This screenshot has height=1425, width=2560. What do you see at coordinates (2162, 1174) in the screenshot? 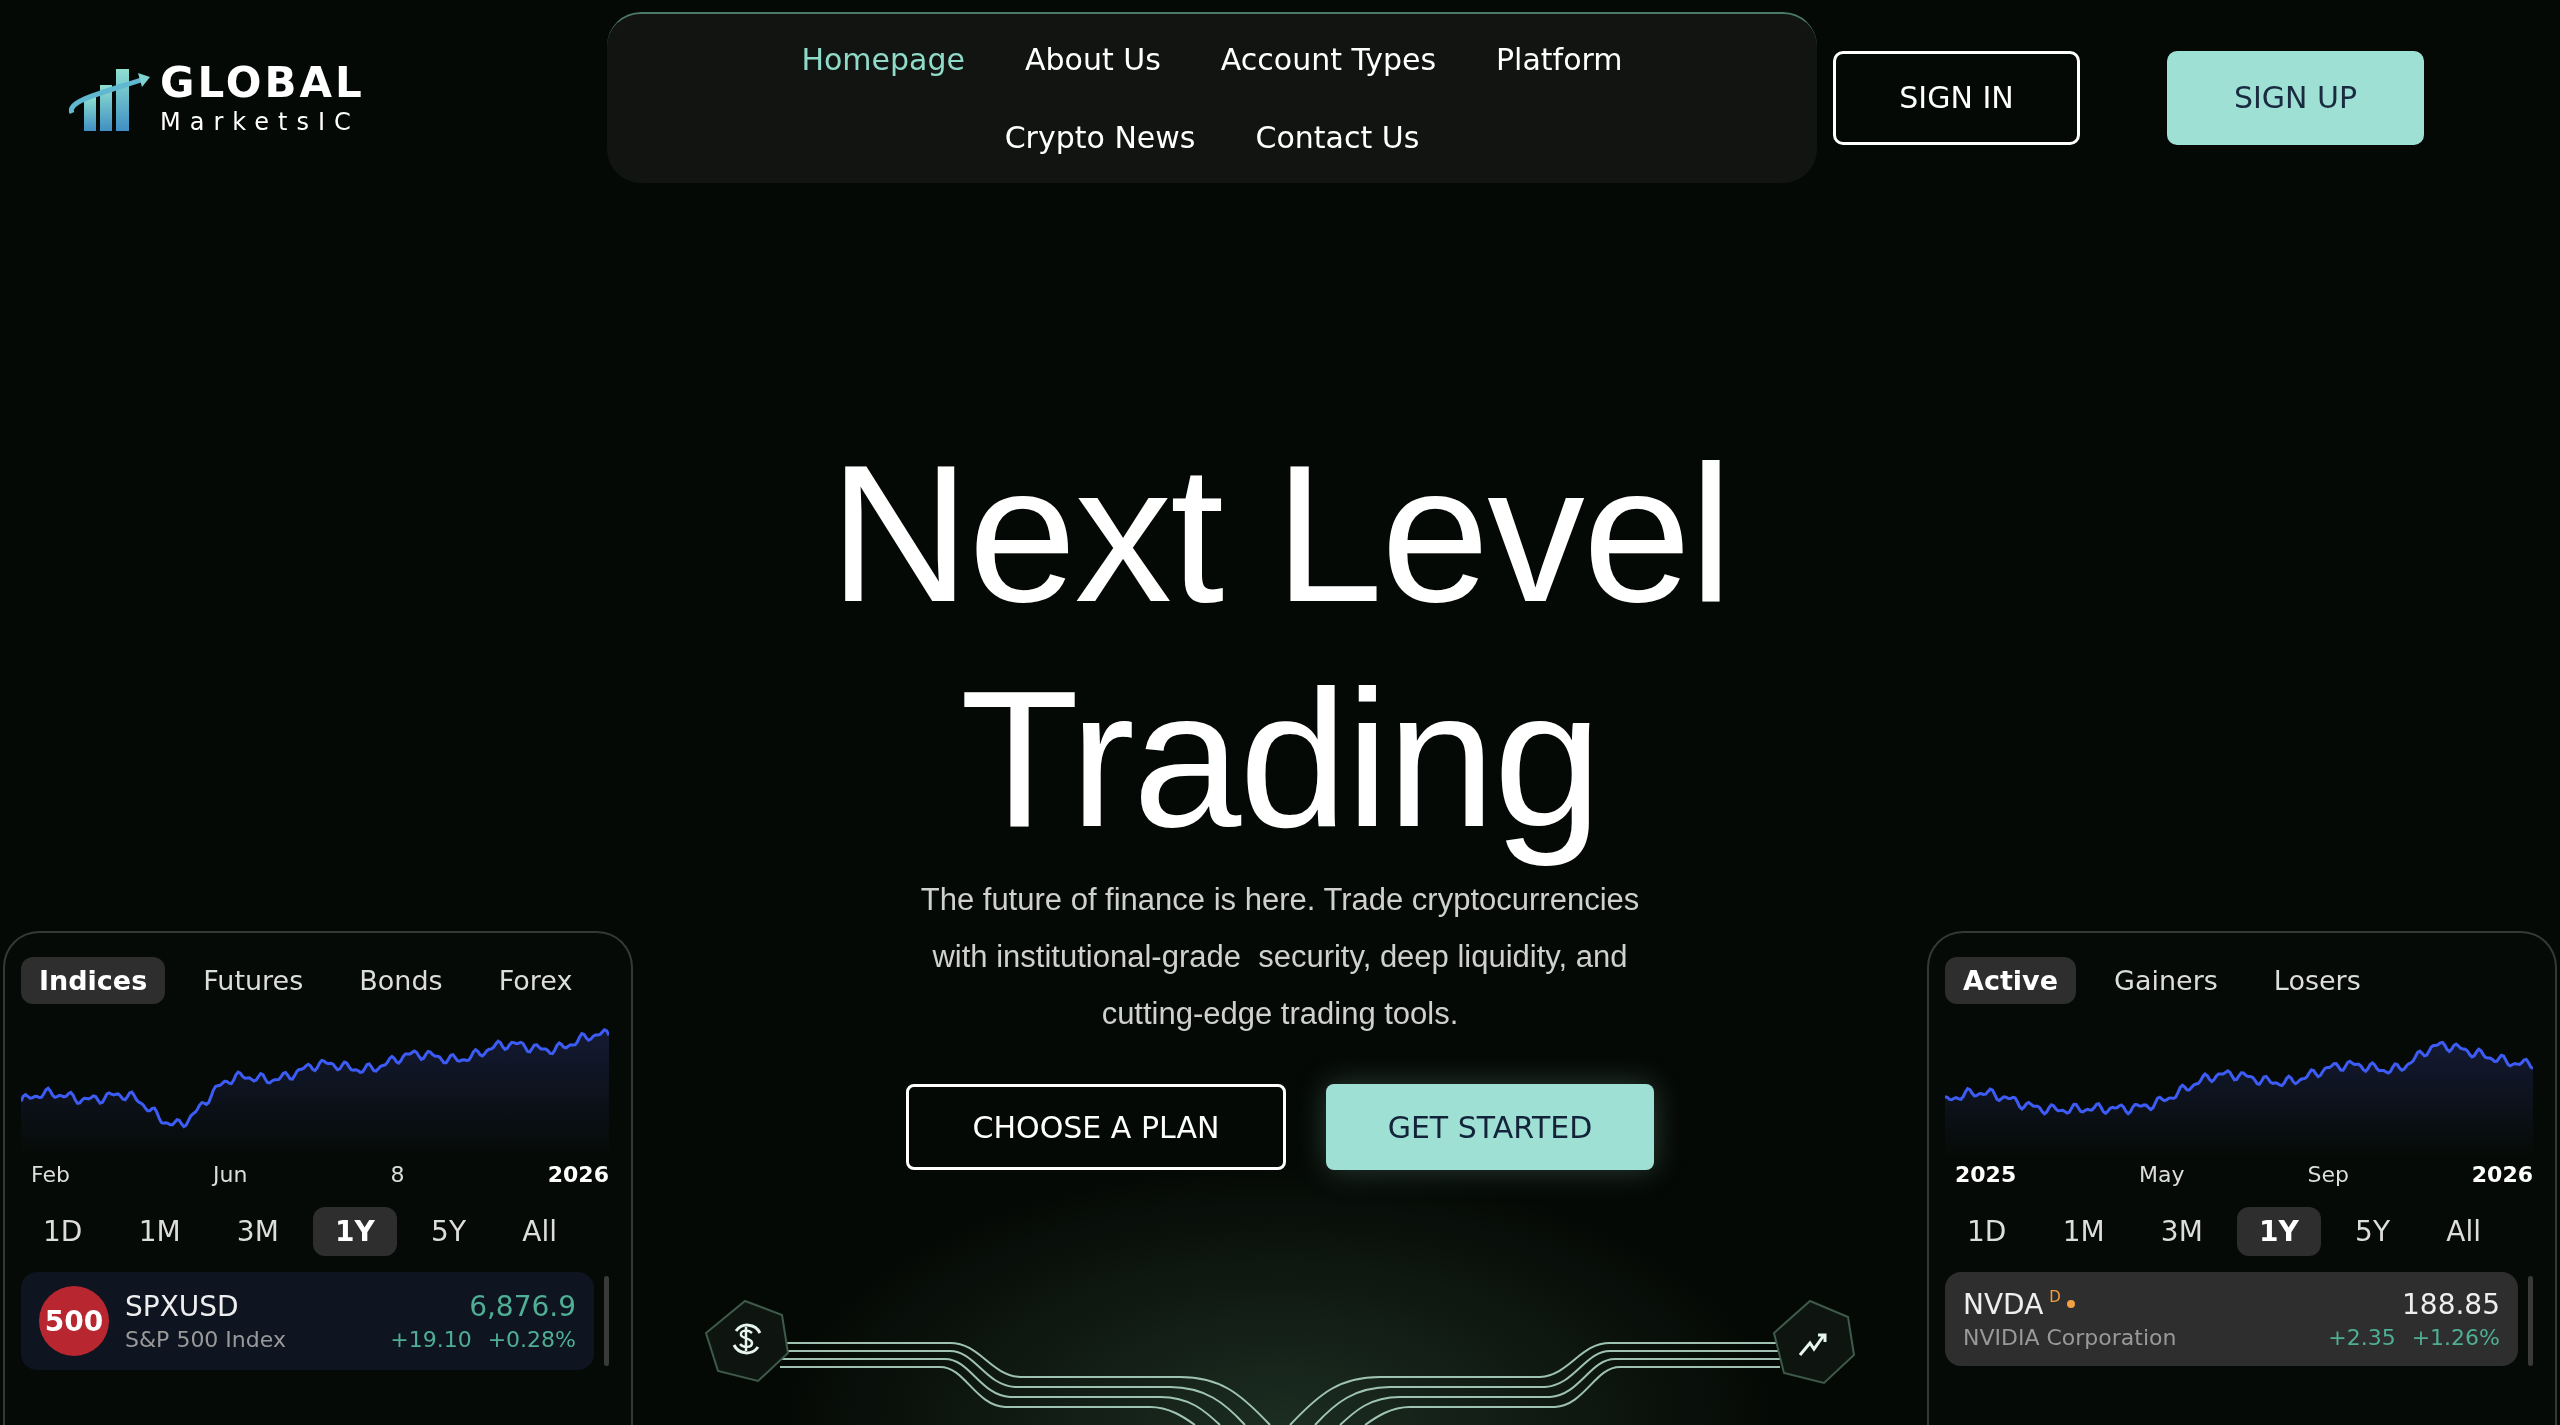
I see `axis-label: May` at bounding box center [2162, 1174].